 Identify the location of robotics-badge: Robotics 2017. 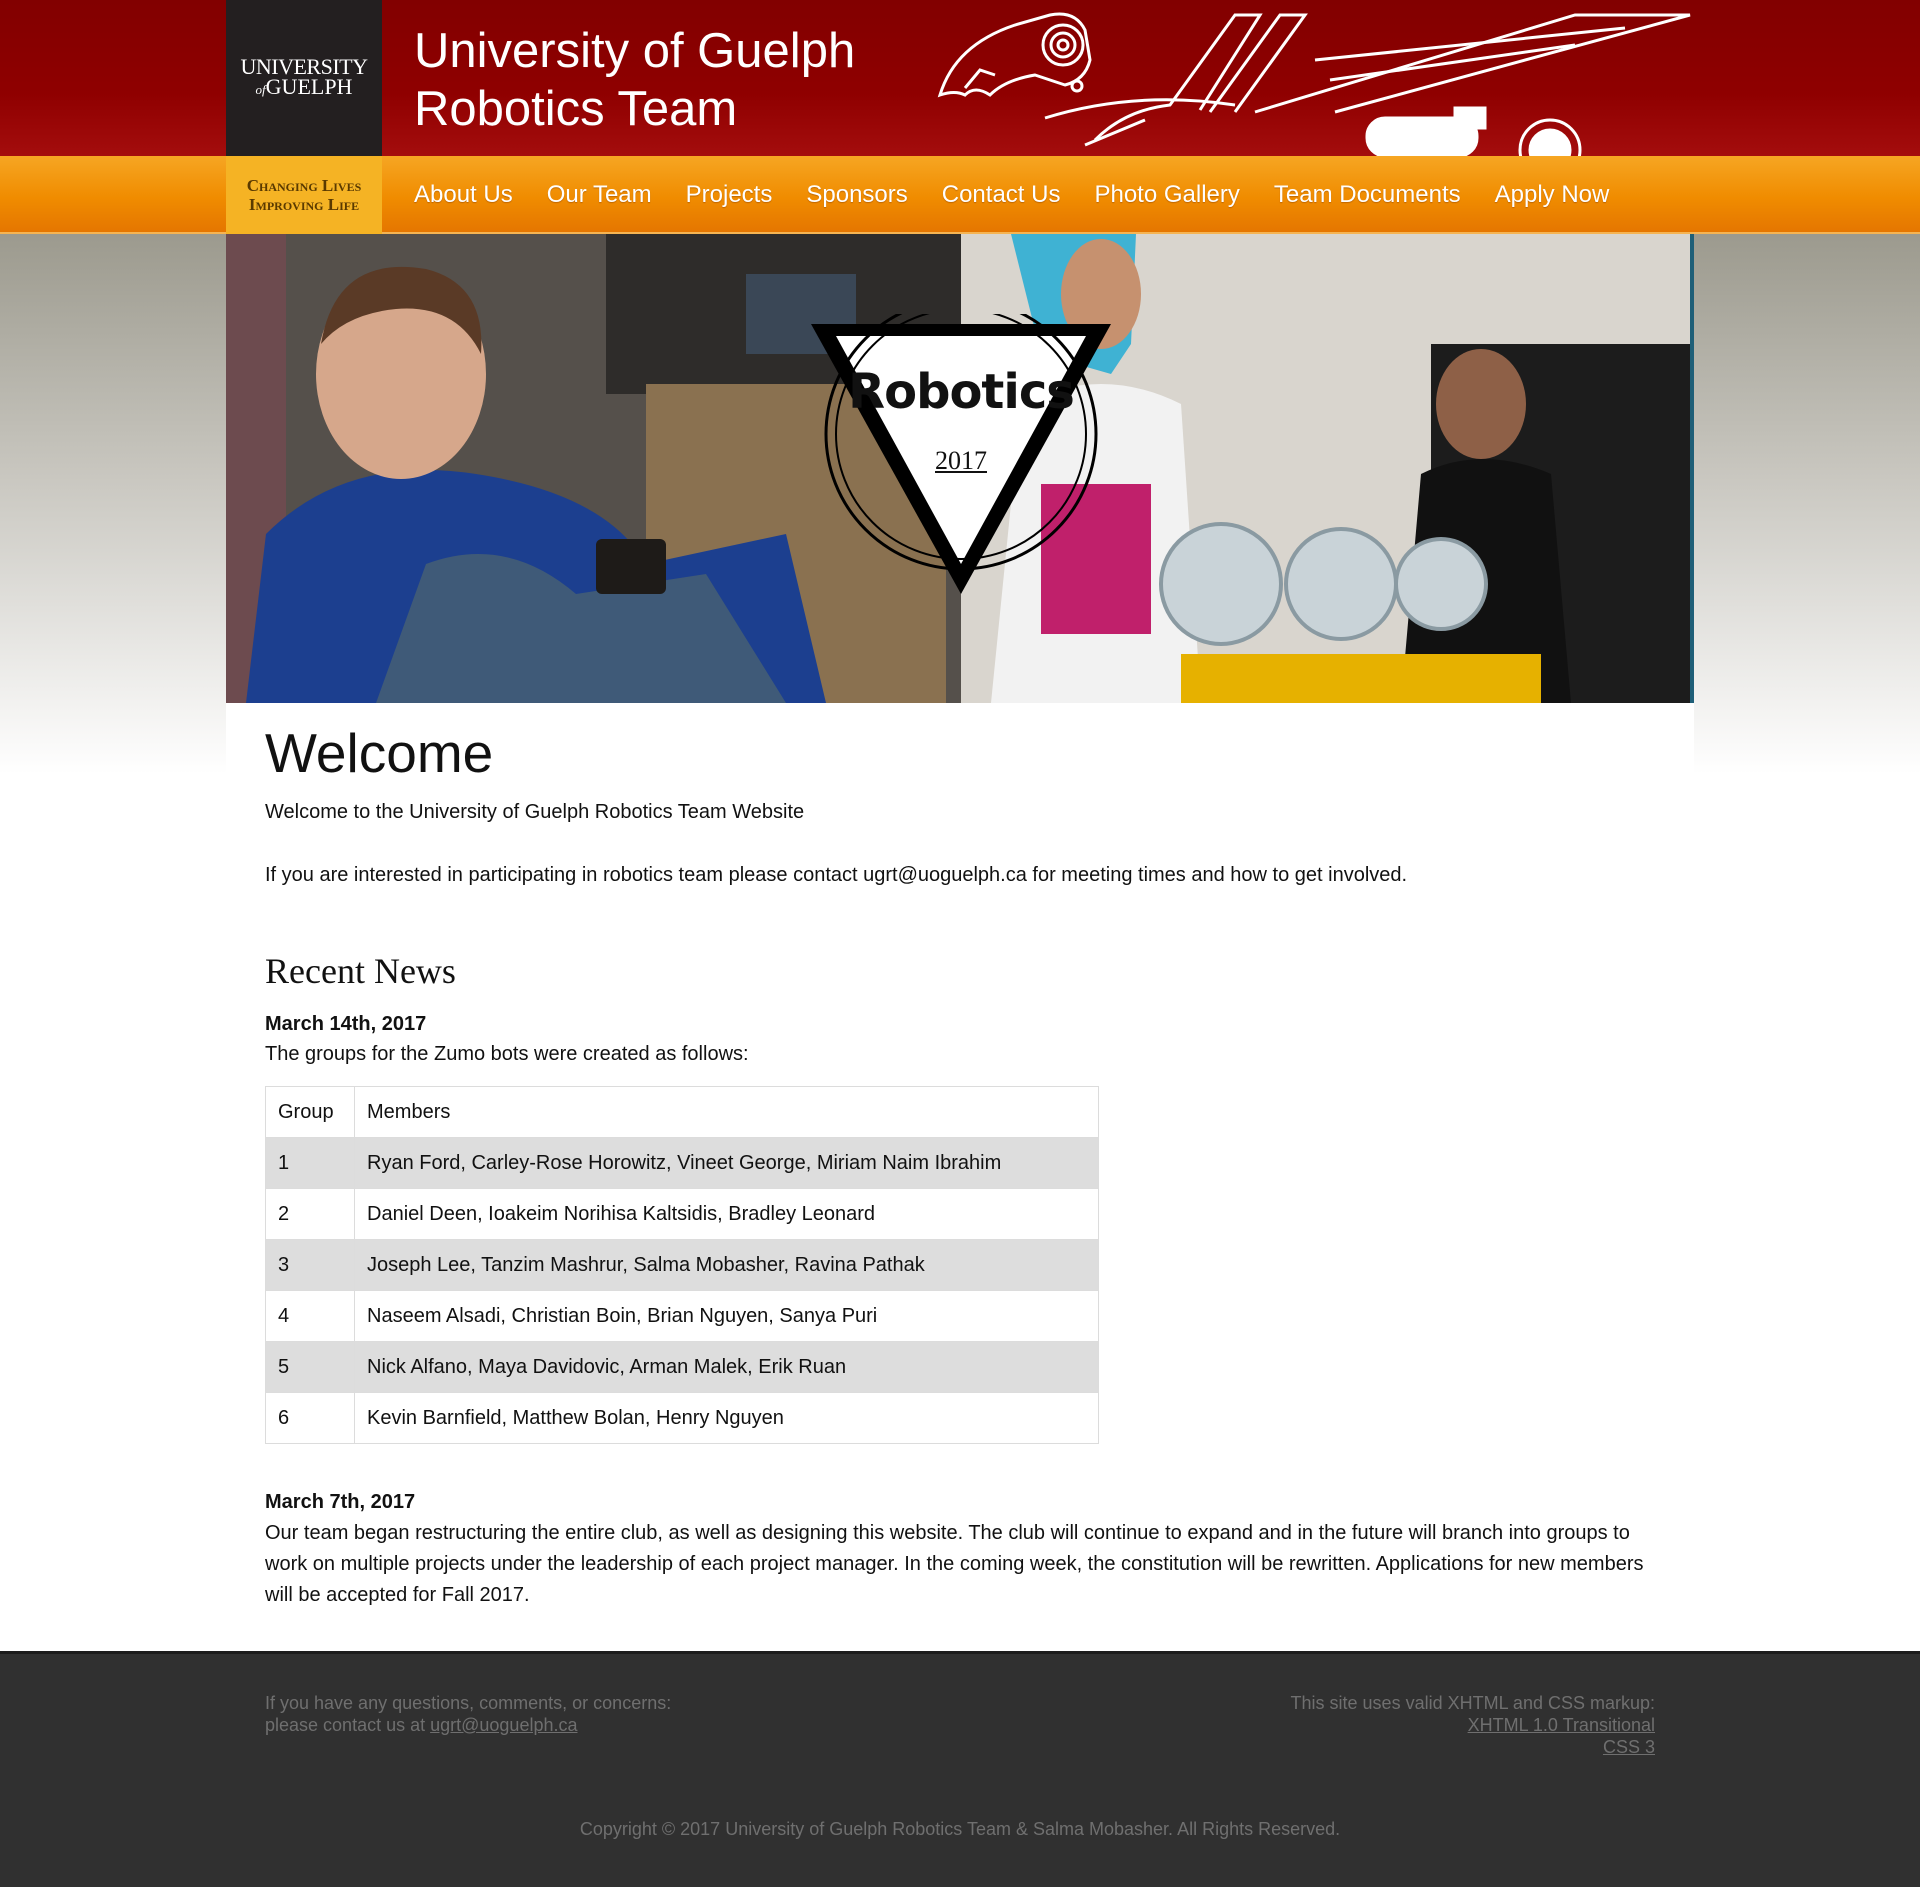
(961, 455).